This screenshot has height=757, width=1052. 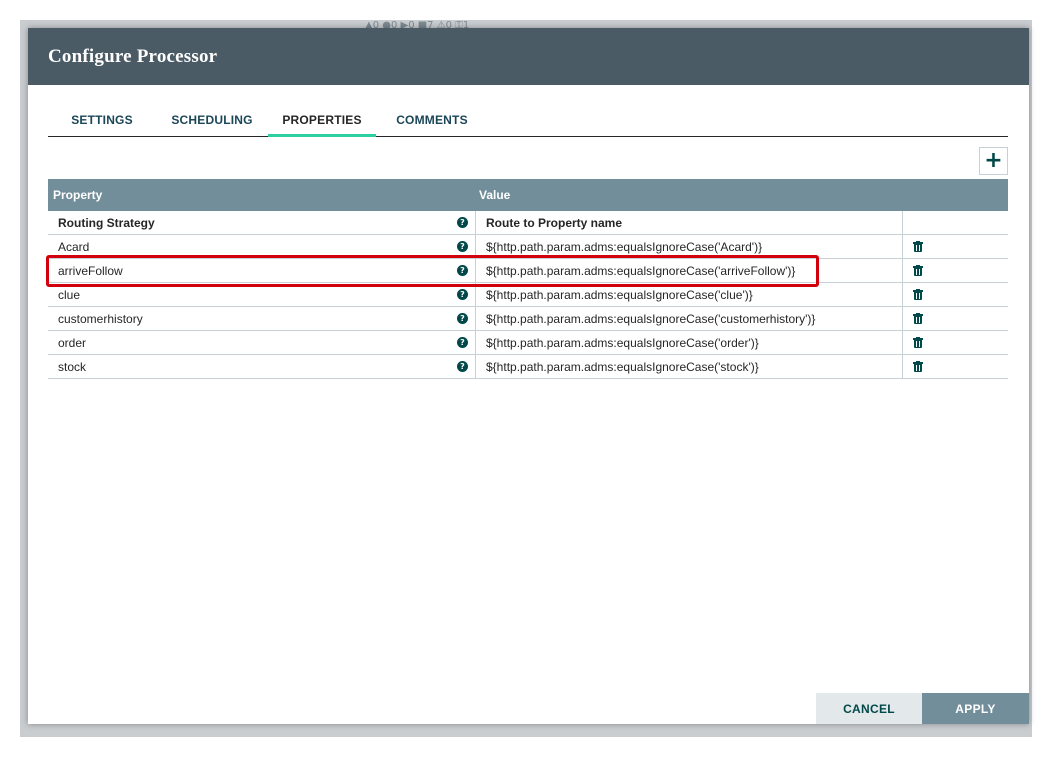 I want to click on tab-comments: COMMENTS, so click(x=432, y=123).